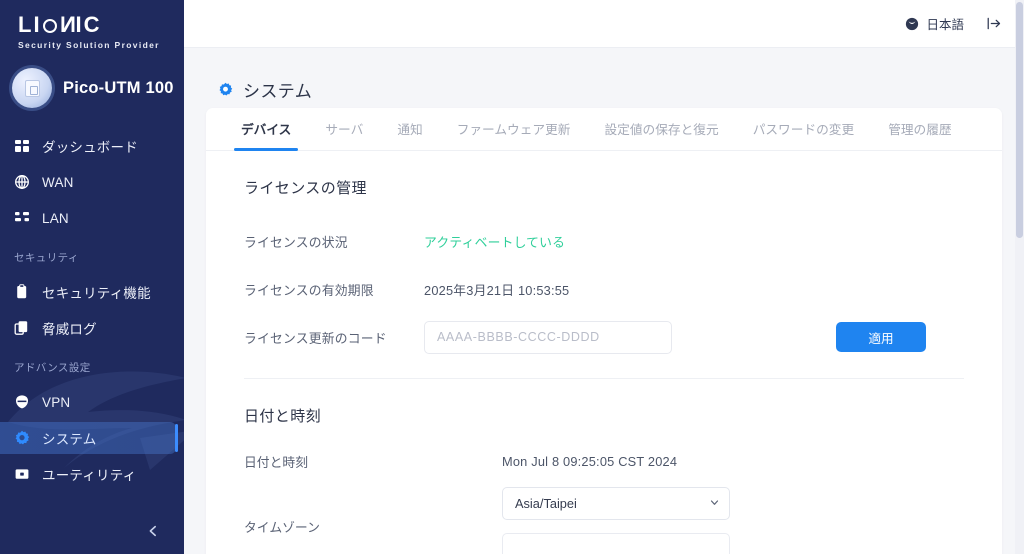  I want to click on tab-device: デバイス, so click(266, 135).